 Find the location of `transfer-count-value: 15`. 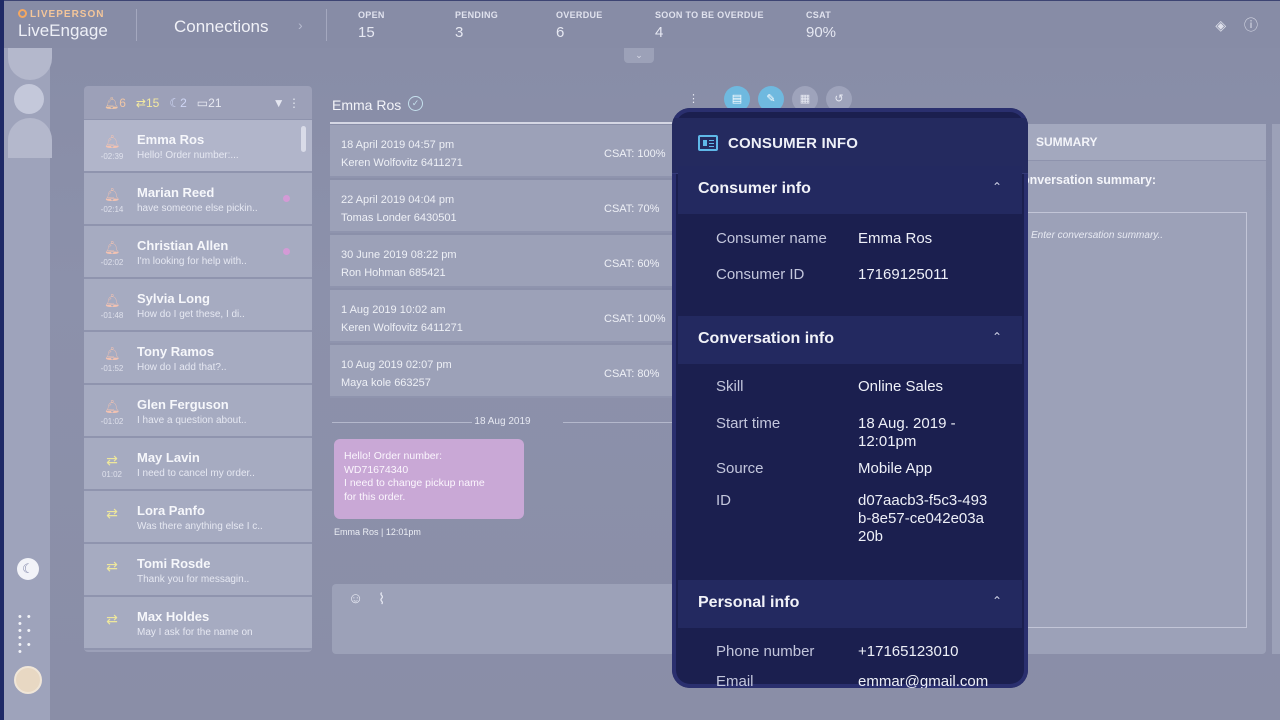

transfer-count-value: 15 is located at coordinates (152, 102).